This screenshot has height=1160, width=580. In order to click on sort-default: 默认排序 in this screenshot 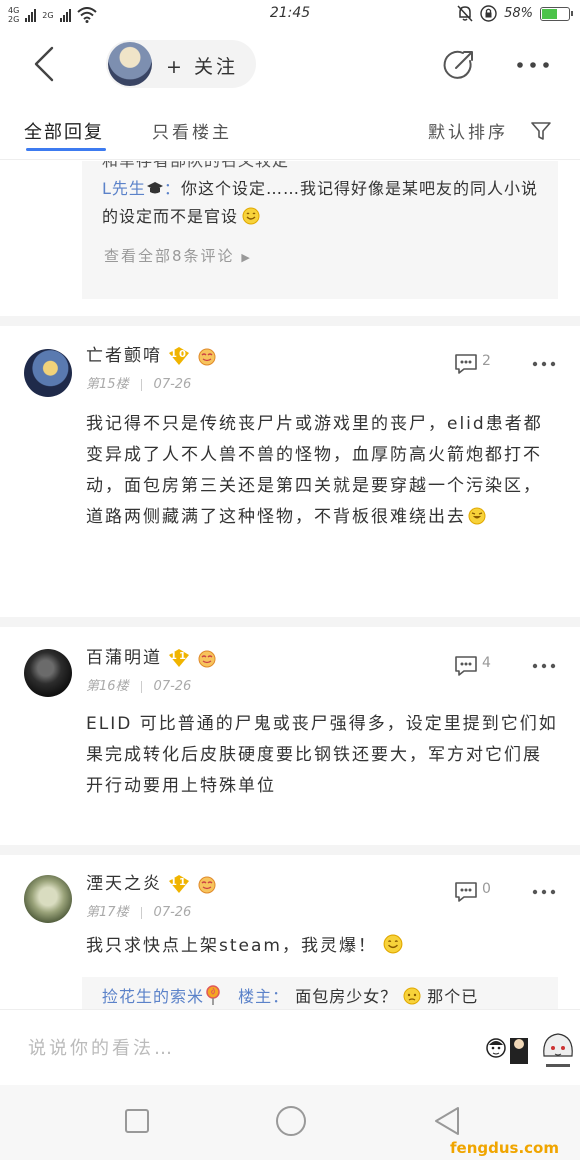, I will do `click(468, 130)`.